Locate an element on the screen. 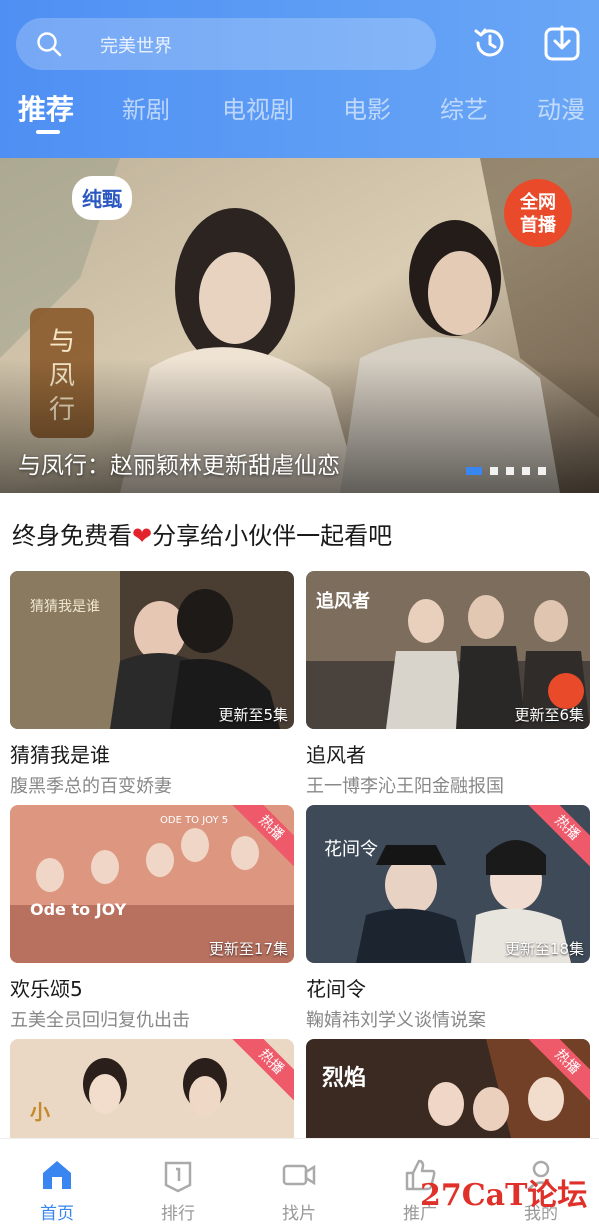  drama-subtitle: 鞠婧祎刘学义谈情说案 is located at coordinates (396, 1020).